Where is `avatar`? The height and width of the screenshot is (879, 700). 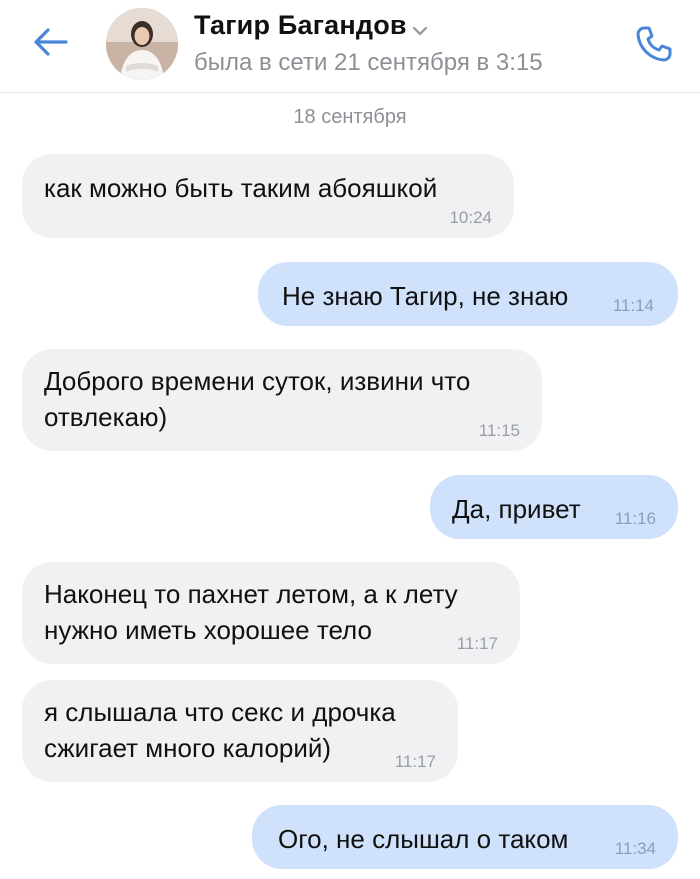
avatar is located at coordinates (142, 44).